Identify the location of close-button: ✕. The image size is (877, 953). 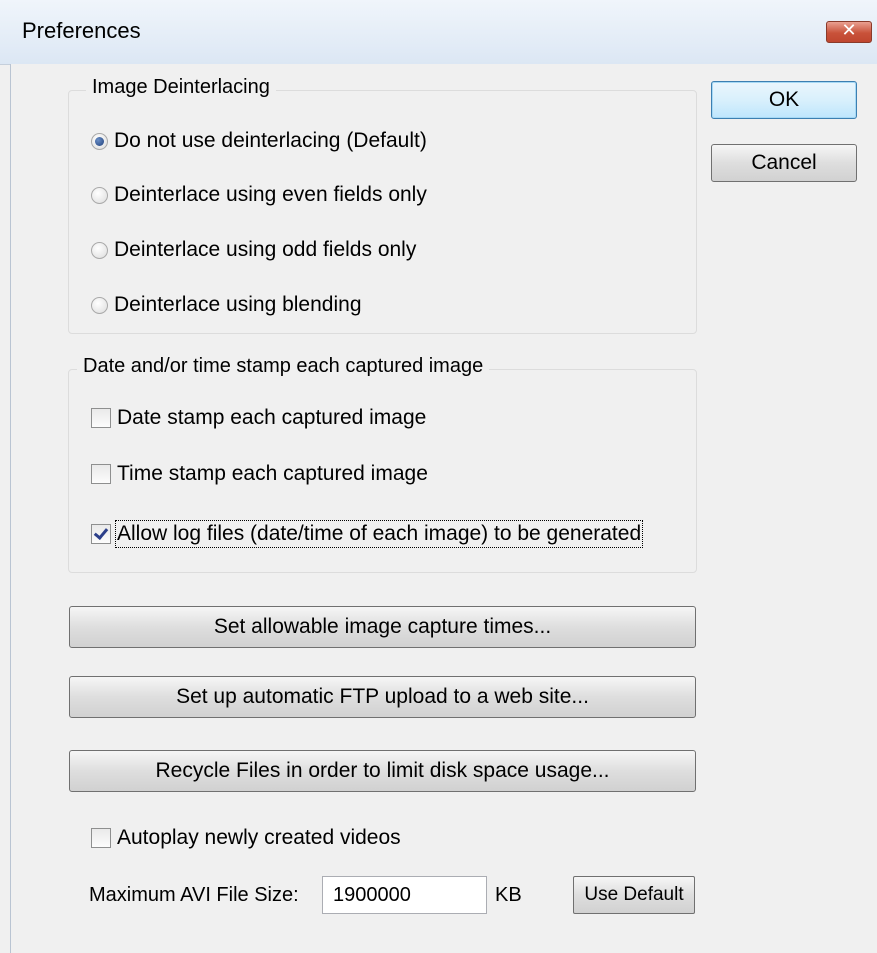
(849, 31).